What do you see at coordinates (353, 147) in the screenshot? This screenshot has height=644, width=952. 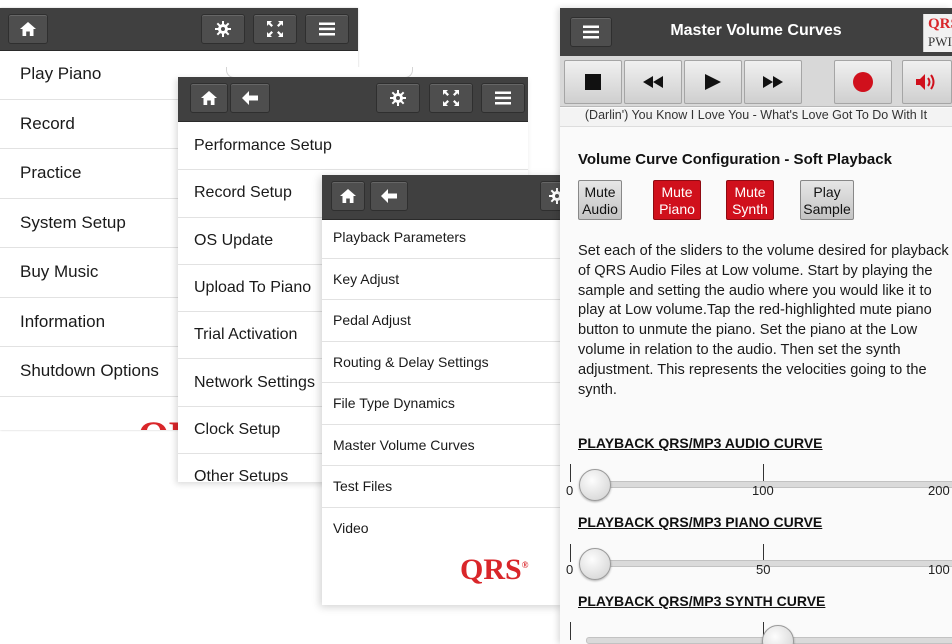 I see `menu-item-performance-setup: Performance Setup` at bounding box center [353, 147].